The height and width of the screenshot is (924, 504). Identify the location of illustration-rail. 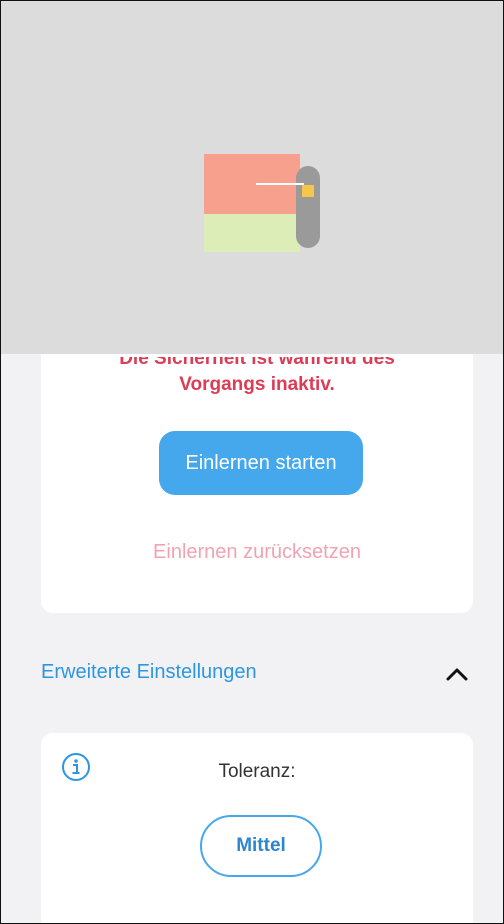
(308, 207).